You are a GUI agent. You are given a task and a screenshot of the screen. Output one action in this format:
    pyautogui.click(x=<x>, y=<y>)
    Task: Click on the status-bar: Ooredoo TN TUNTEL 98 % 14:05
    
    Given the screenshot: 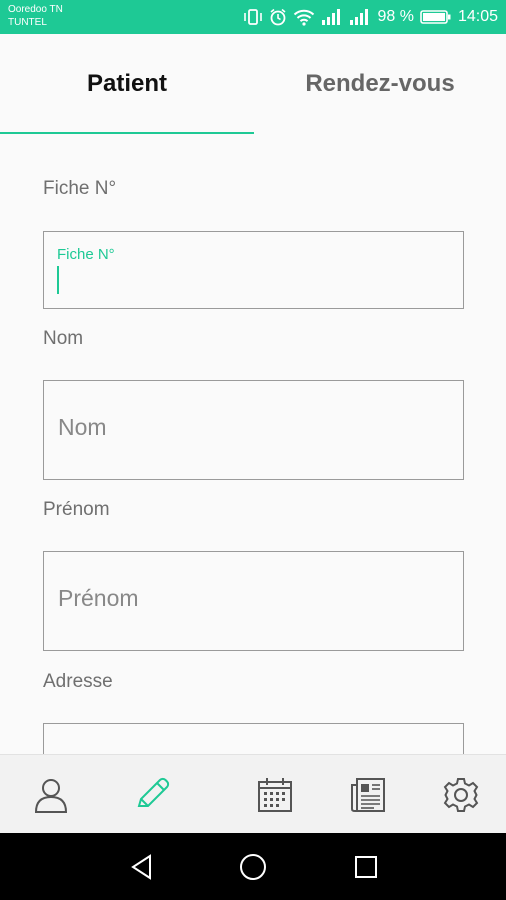 What is the action you would take?
    pyautogui.click(x=253, y=17)
    